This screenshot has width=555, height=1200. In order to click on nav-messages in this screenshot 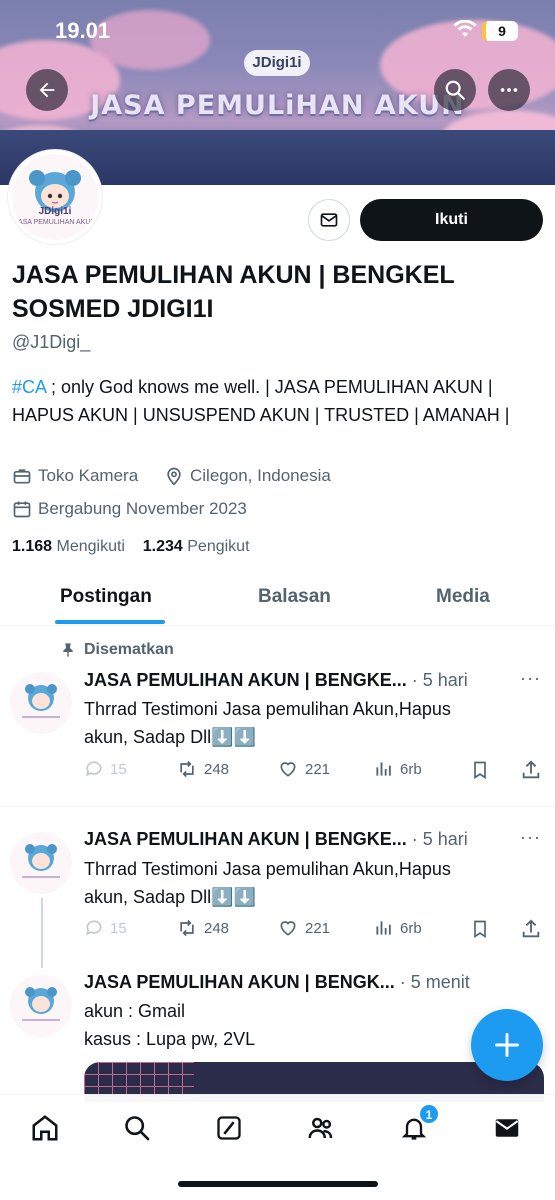, I will do `click(507, 1128)`.